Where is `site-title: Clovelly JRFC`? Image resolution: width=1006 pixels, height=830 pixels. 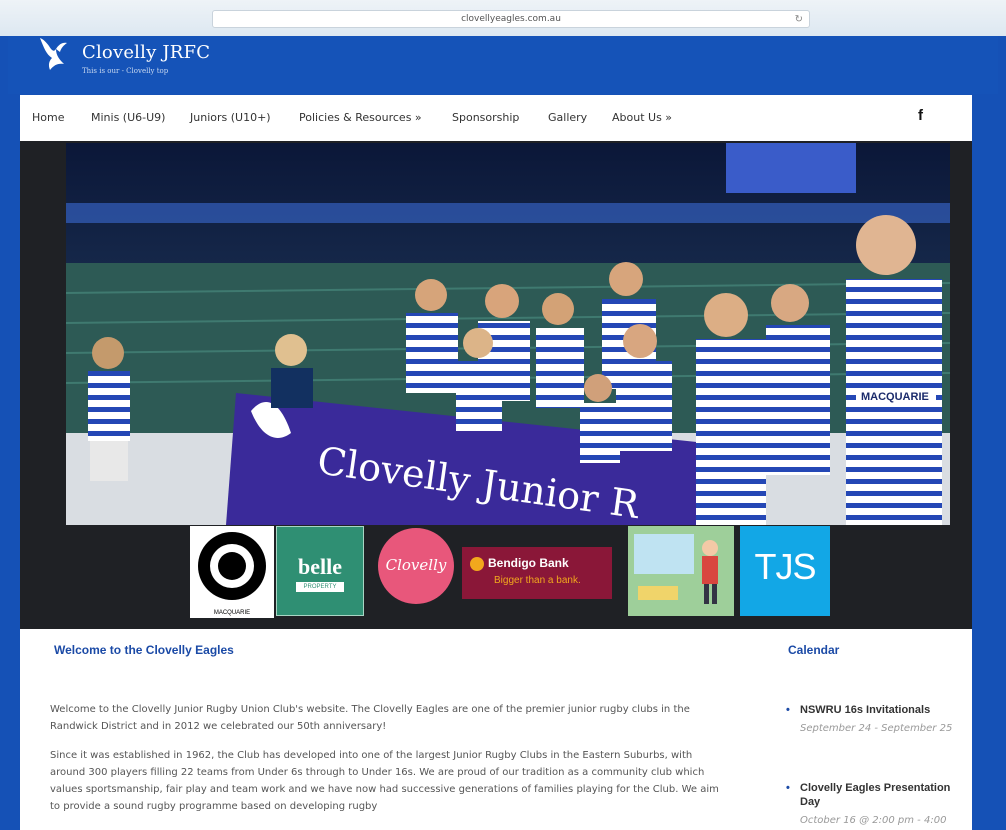 site-title: Clovelly JRFC is located at coordinates (146, 52).